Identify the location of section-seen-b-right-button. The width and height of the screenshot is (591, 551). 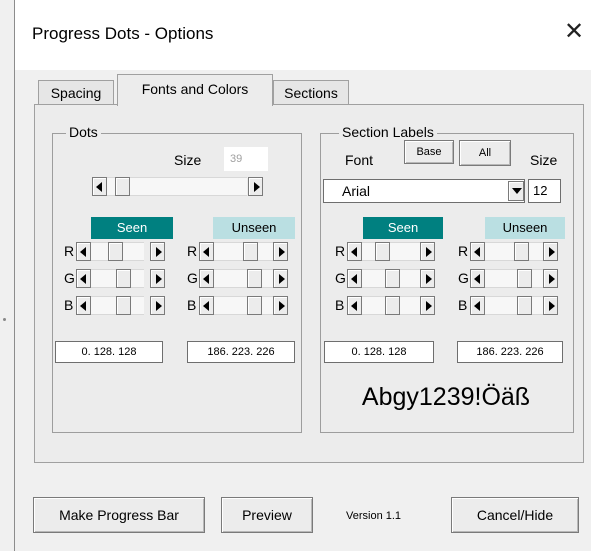
(427, 305).